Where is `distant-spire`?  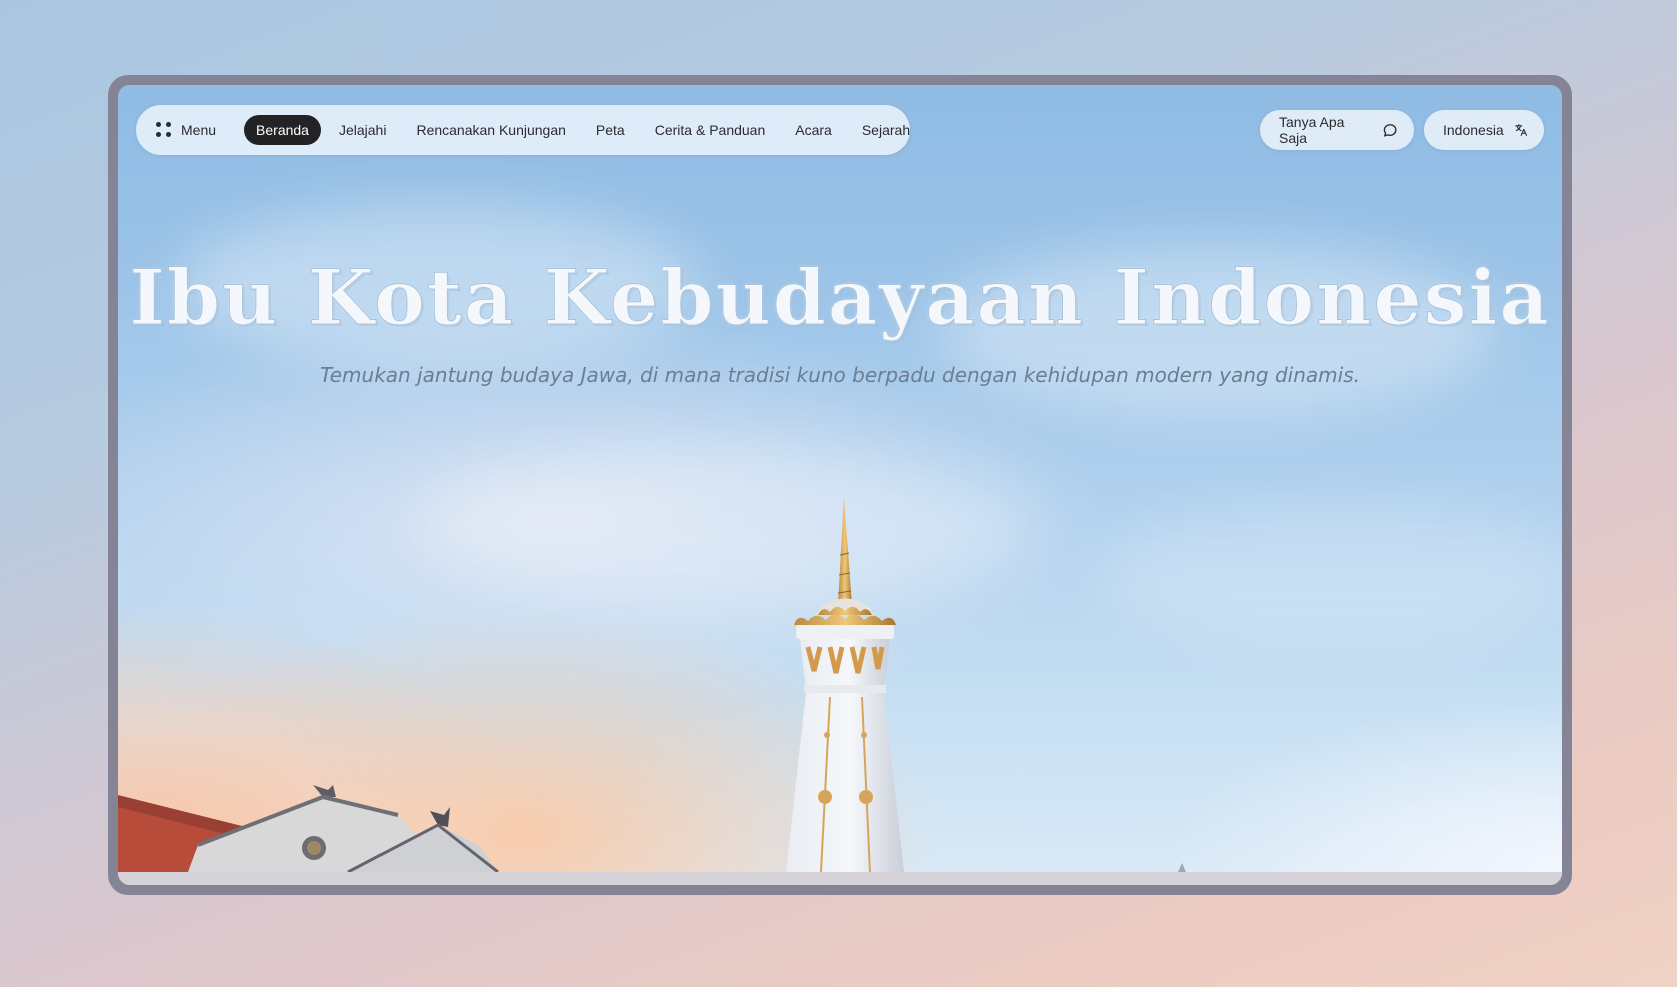 distant-spire is located at coordinates (1182, 867).